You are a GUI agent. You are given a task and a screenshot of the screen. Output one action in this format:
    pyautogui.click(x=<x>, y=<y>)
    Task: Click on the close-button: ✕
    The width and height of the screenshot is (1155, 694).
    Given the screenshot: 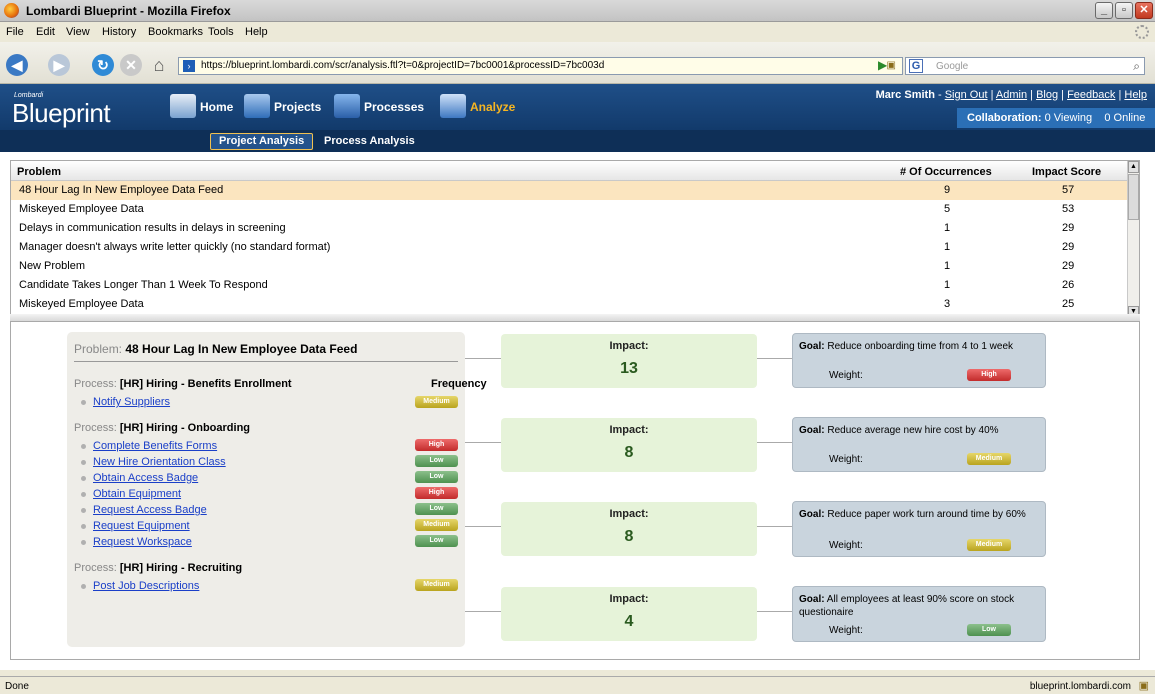 What is the action you would take?
    pyautogui.click(x=1144, y=10)
    